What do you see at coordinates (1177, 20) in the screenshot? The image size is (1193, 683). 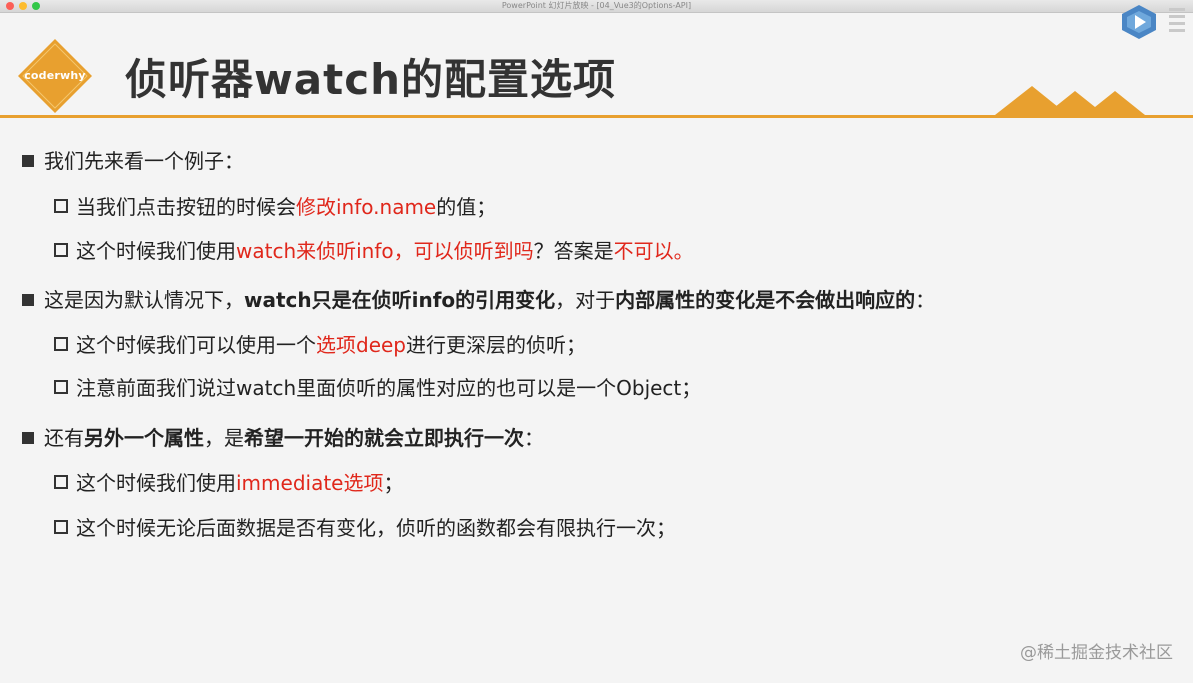 I see `menu-icon` at bounding box center [1177, 20].